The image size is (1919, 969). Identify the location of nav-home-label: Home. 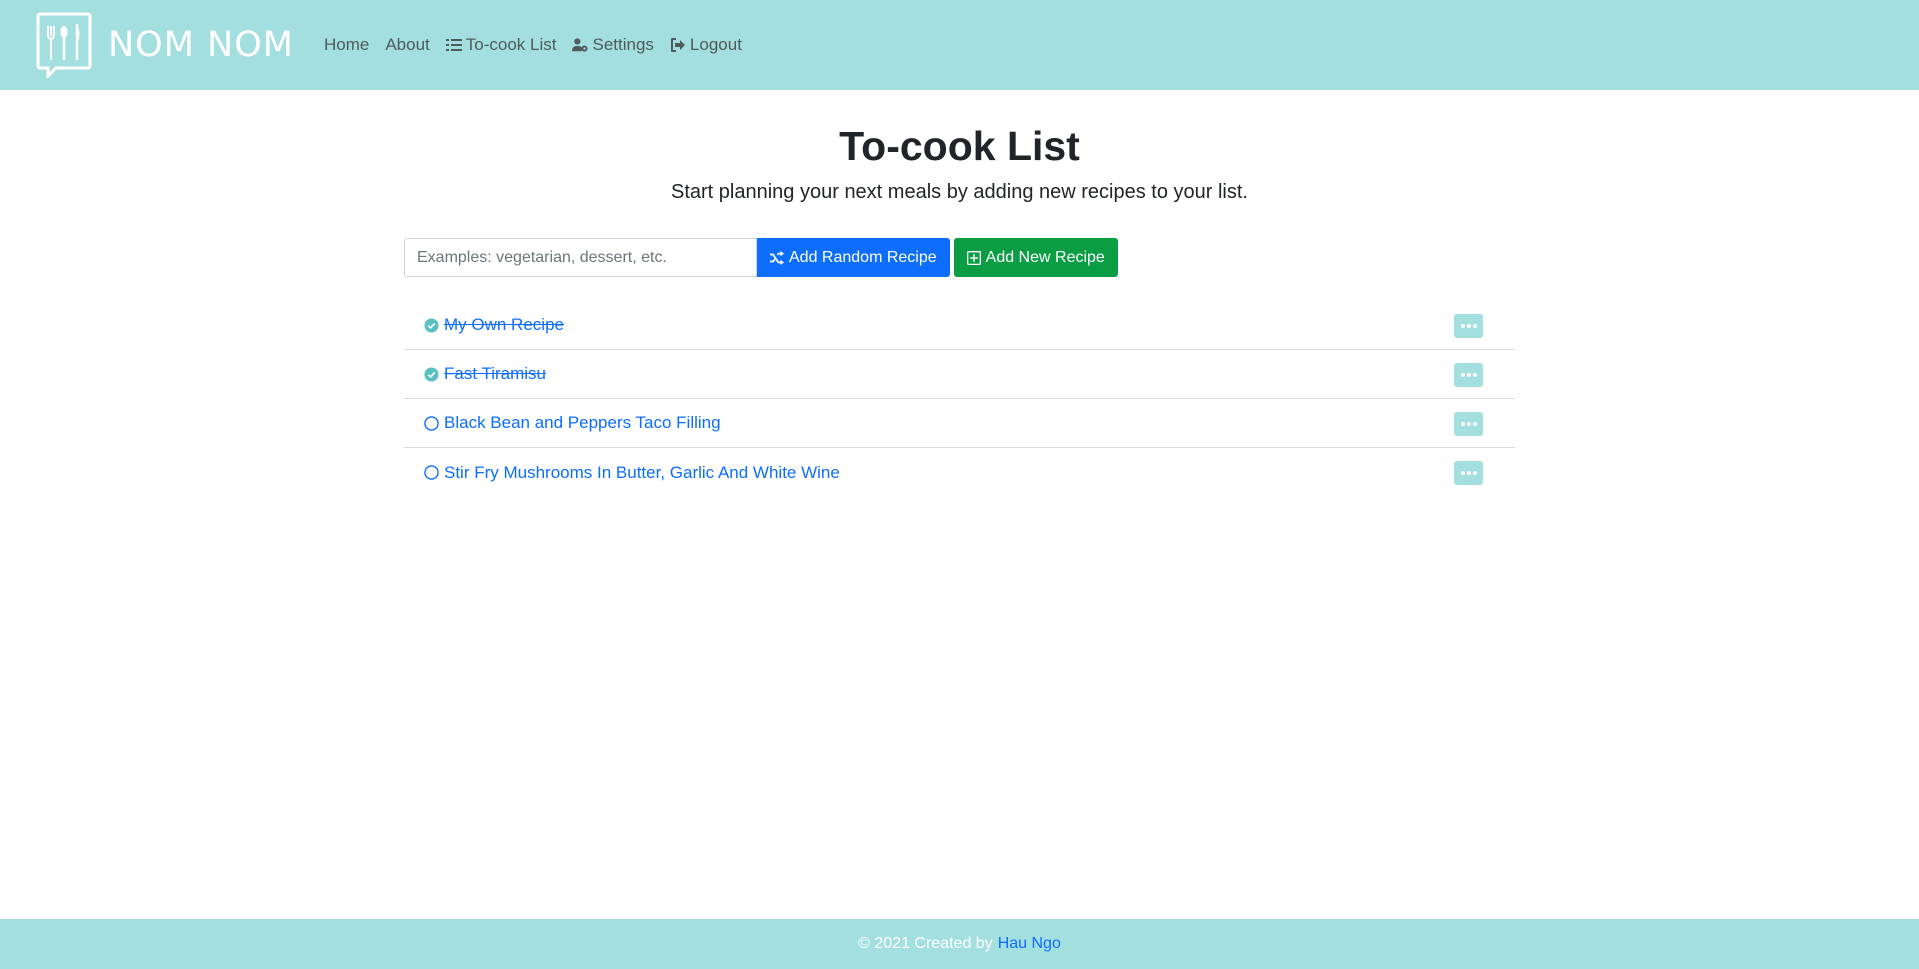
(346, 44).